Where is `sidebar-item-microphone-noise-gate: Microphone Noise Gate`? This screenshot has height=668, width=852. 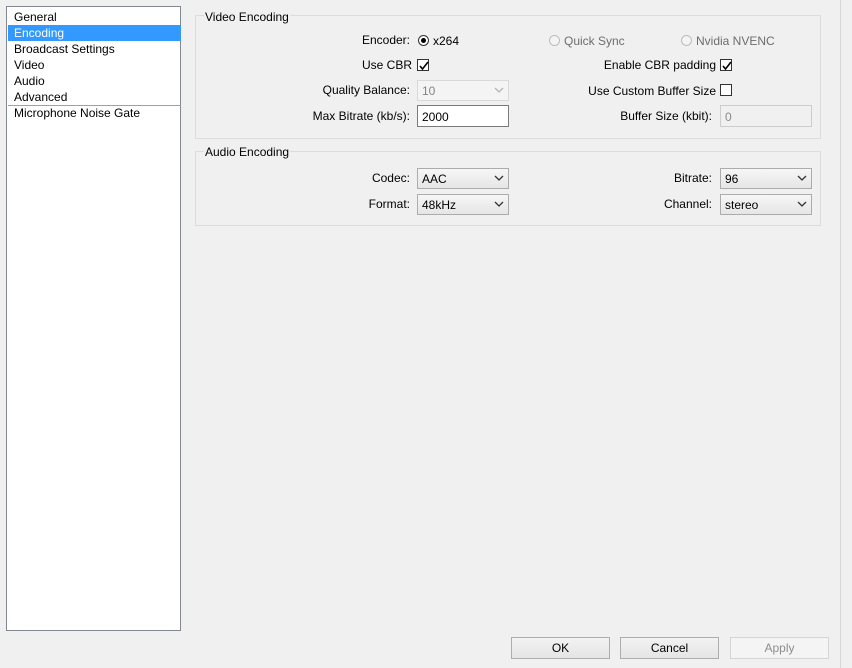 sidebar-item-microphone-noise-gate: Microphone Noise Gate is located at coordinates (94, 113).